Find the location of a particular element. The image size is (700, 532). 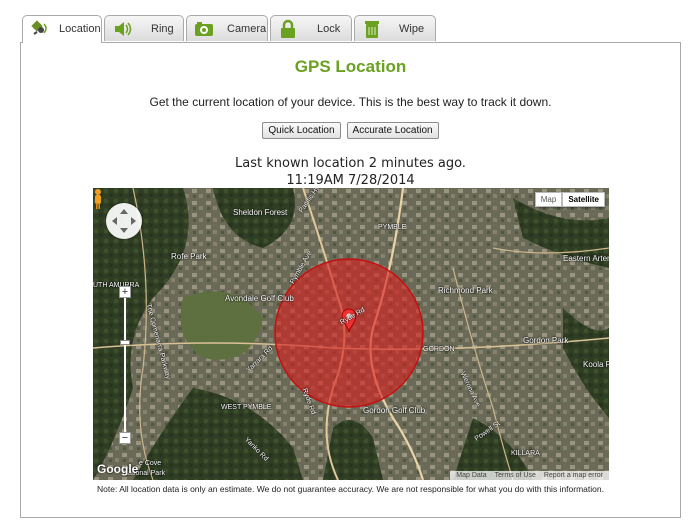

accurate-location-button: Accurate Location is located at coordinates (392, 130).